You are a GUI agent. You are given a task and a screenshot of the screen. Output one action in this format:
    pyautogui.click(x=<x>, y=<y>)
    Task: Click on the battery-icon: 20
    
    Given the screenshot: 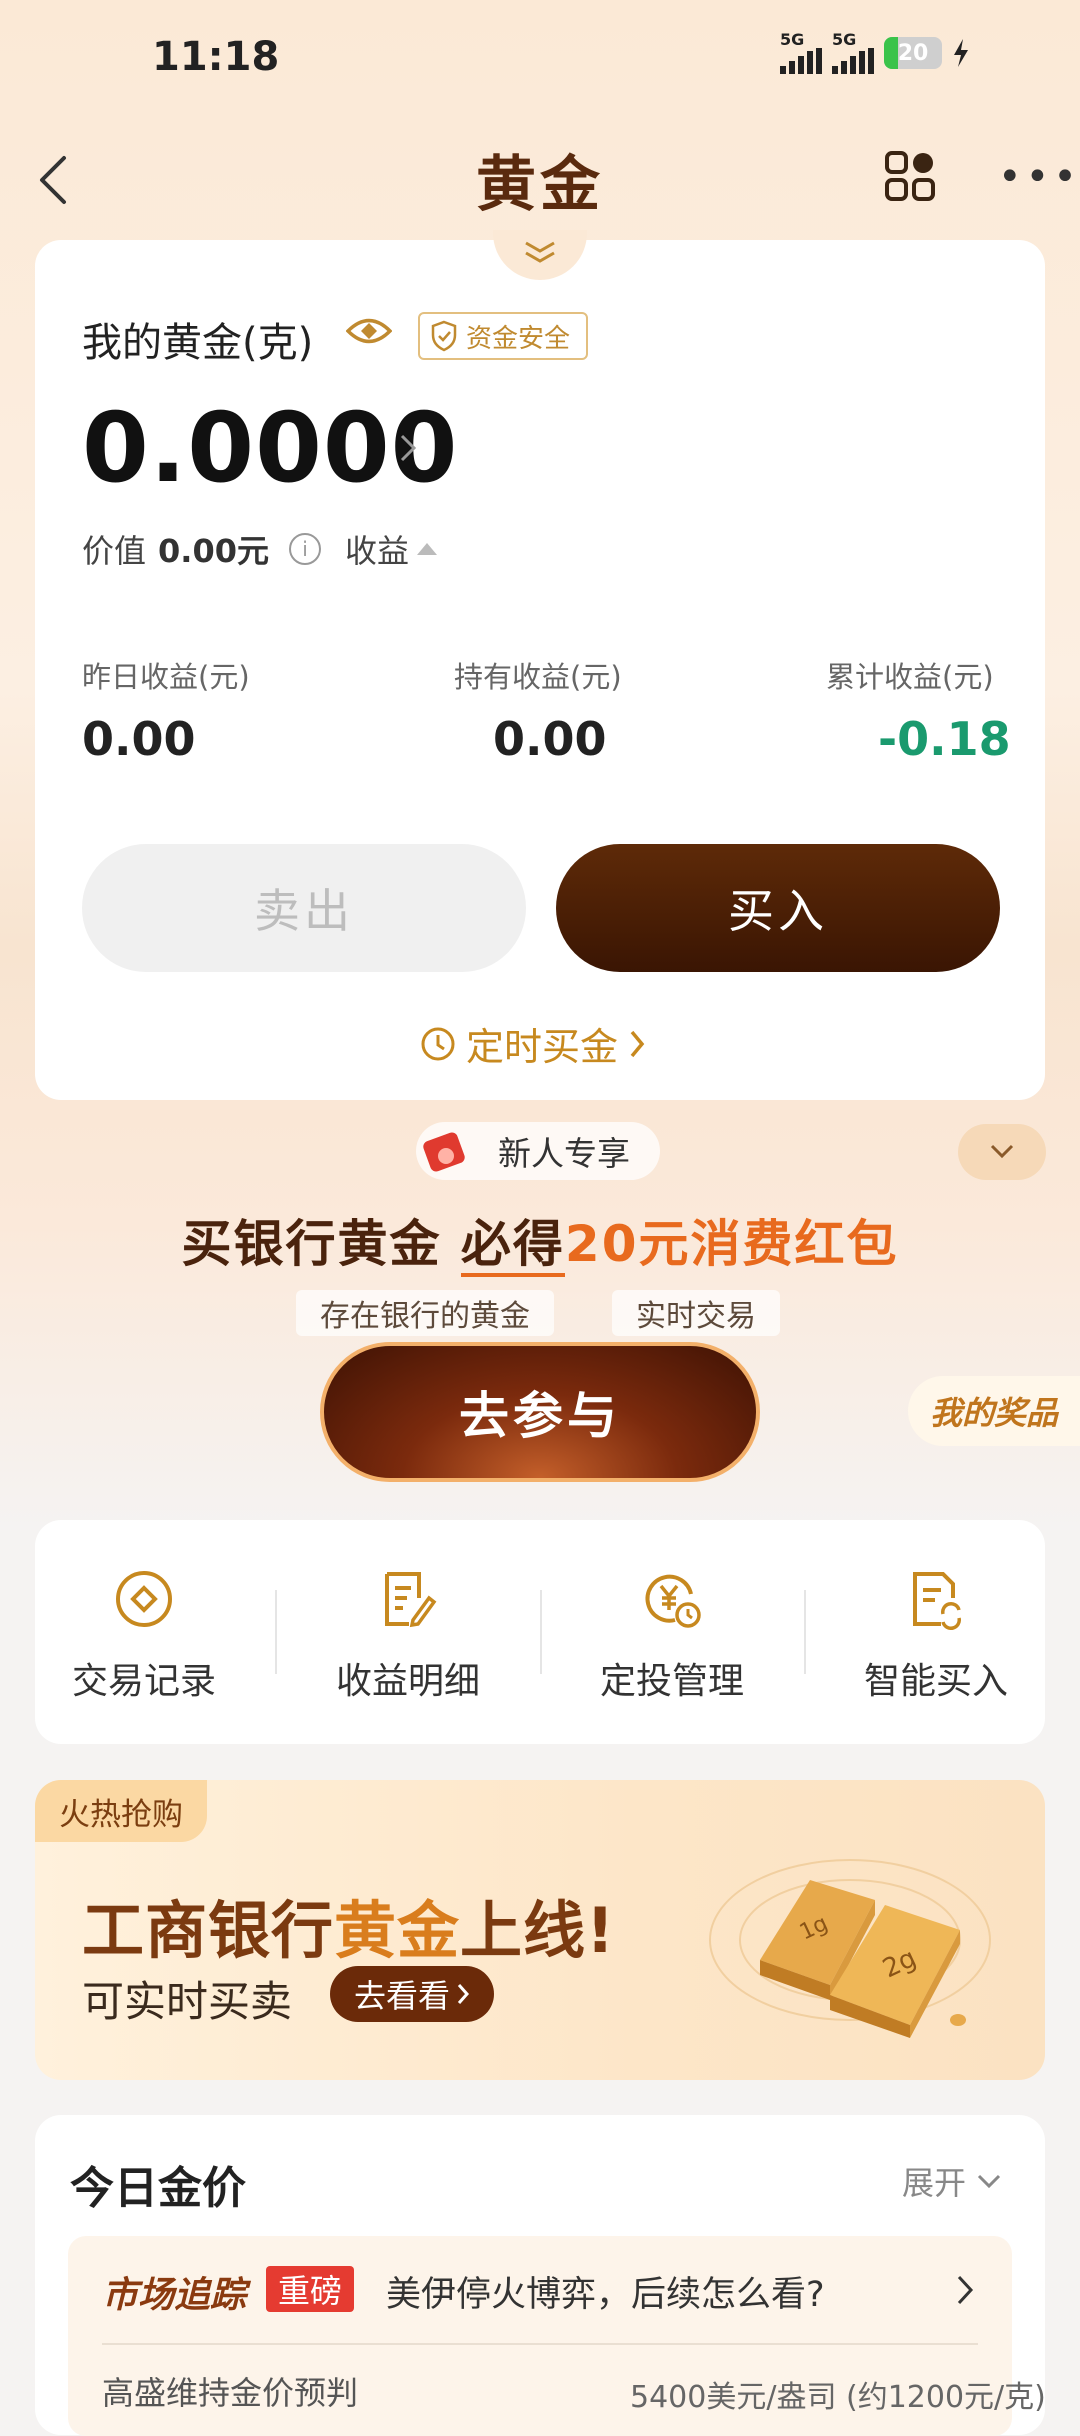 What is the action you would take?
    pyautogui.click(x=913, y=53)
    